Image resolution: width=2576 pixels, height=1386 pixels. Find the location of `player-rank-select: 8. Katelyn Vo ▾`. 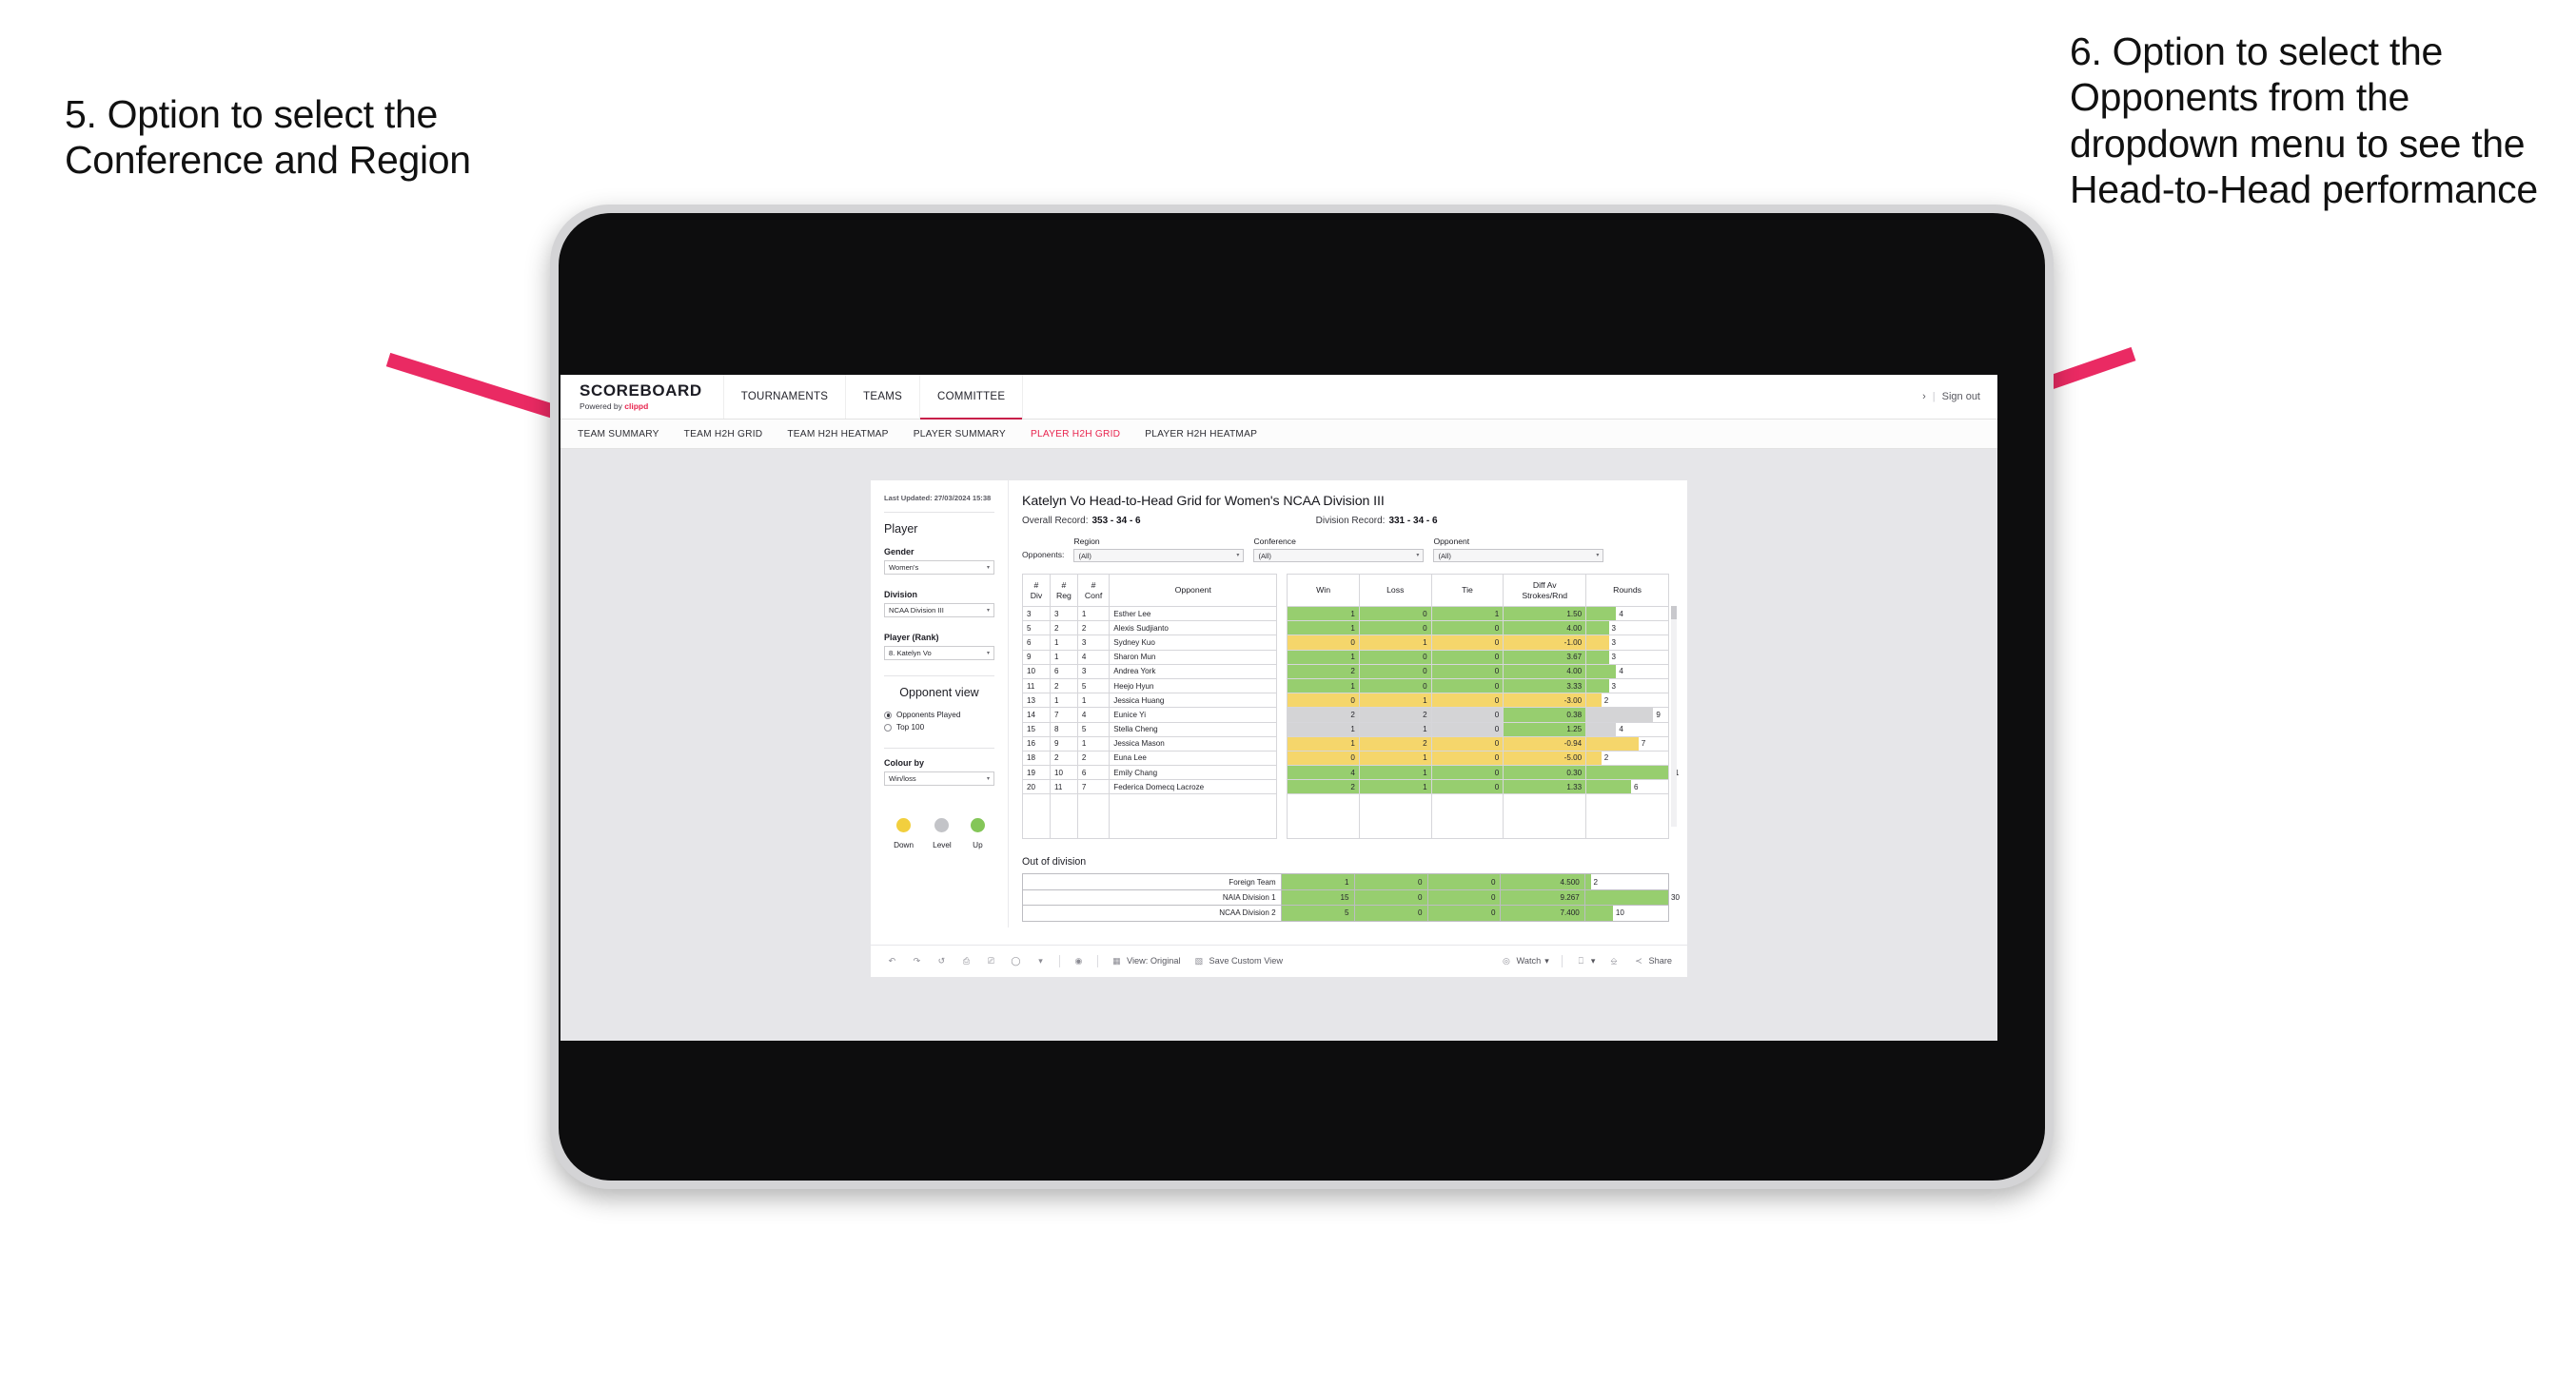

player-rank-select: 8. Katelyn Vo ▾ is located at coordinates (939, 653).